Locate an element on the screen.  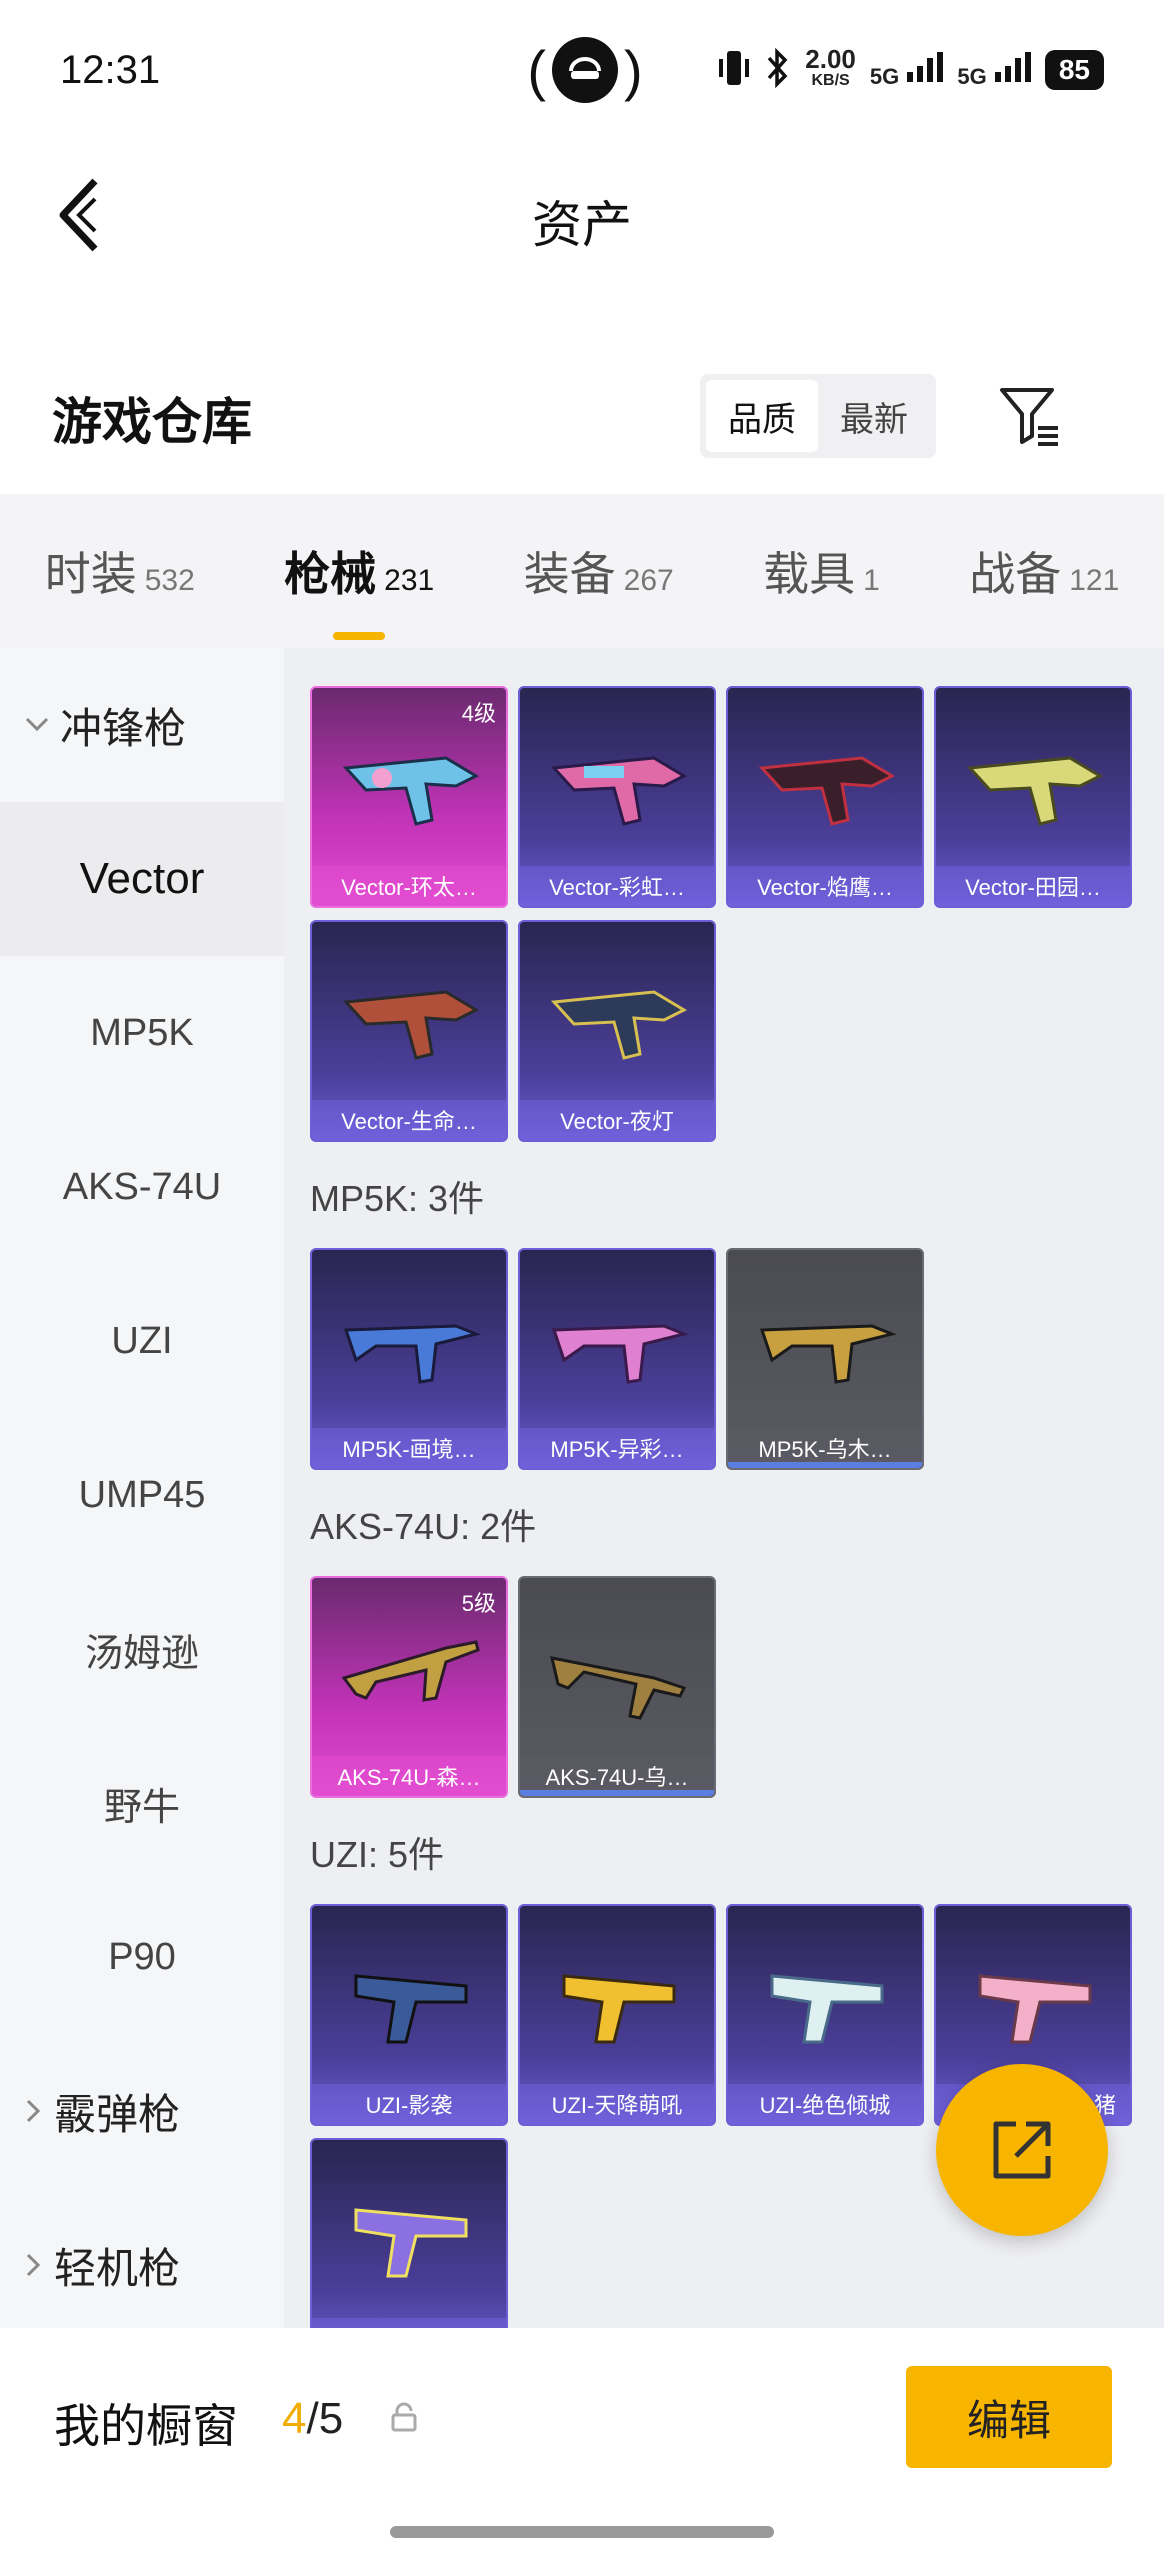
share-fab-button is located at coordinates (1022, 2150).